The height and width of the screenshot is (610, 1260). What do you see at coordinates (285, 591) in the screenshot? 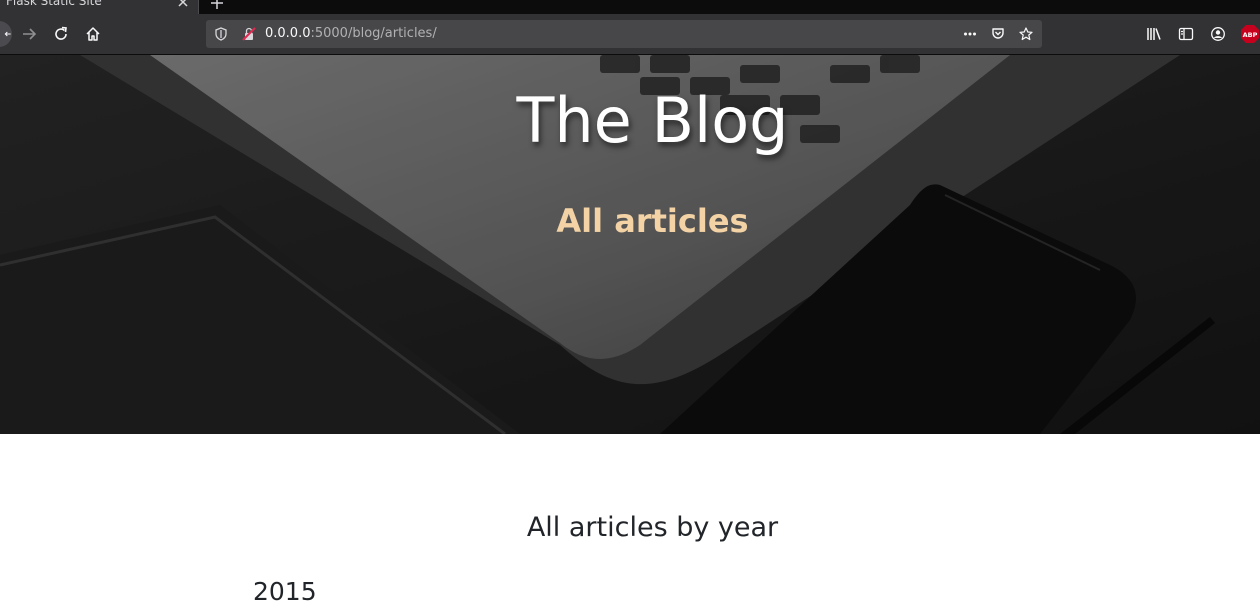
I see `year-heading: 2015` at bounding box center [285, 591].